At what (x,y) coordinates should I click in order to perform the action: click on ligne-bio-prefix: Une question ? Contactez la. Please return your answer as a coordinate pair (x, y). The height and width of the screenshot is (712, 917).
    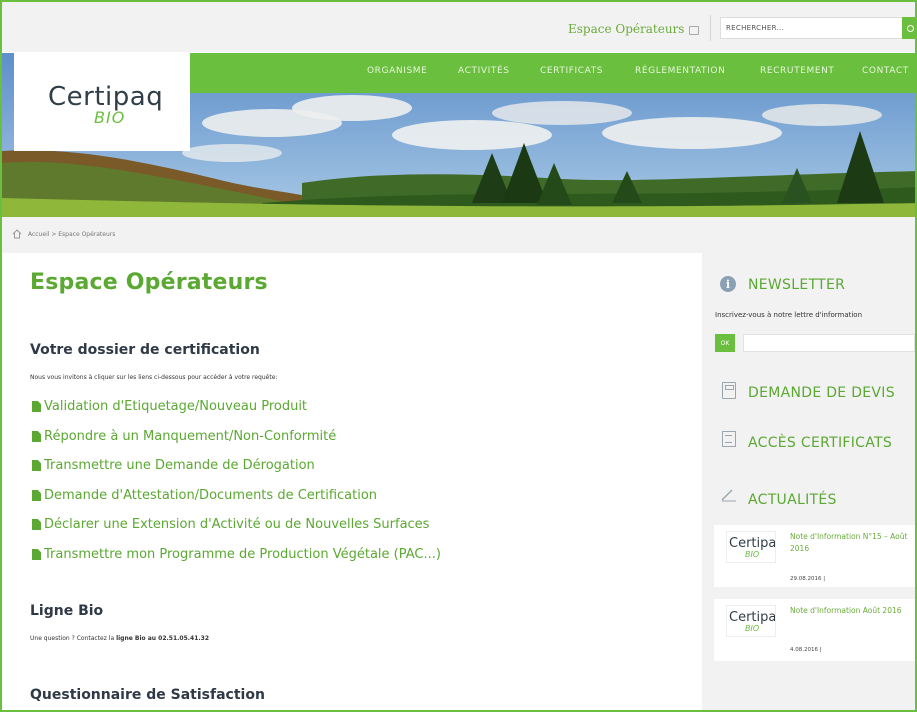
    Looking at the image, I should click on (73, 638).